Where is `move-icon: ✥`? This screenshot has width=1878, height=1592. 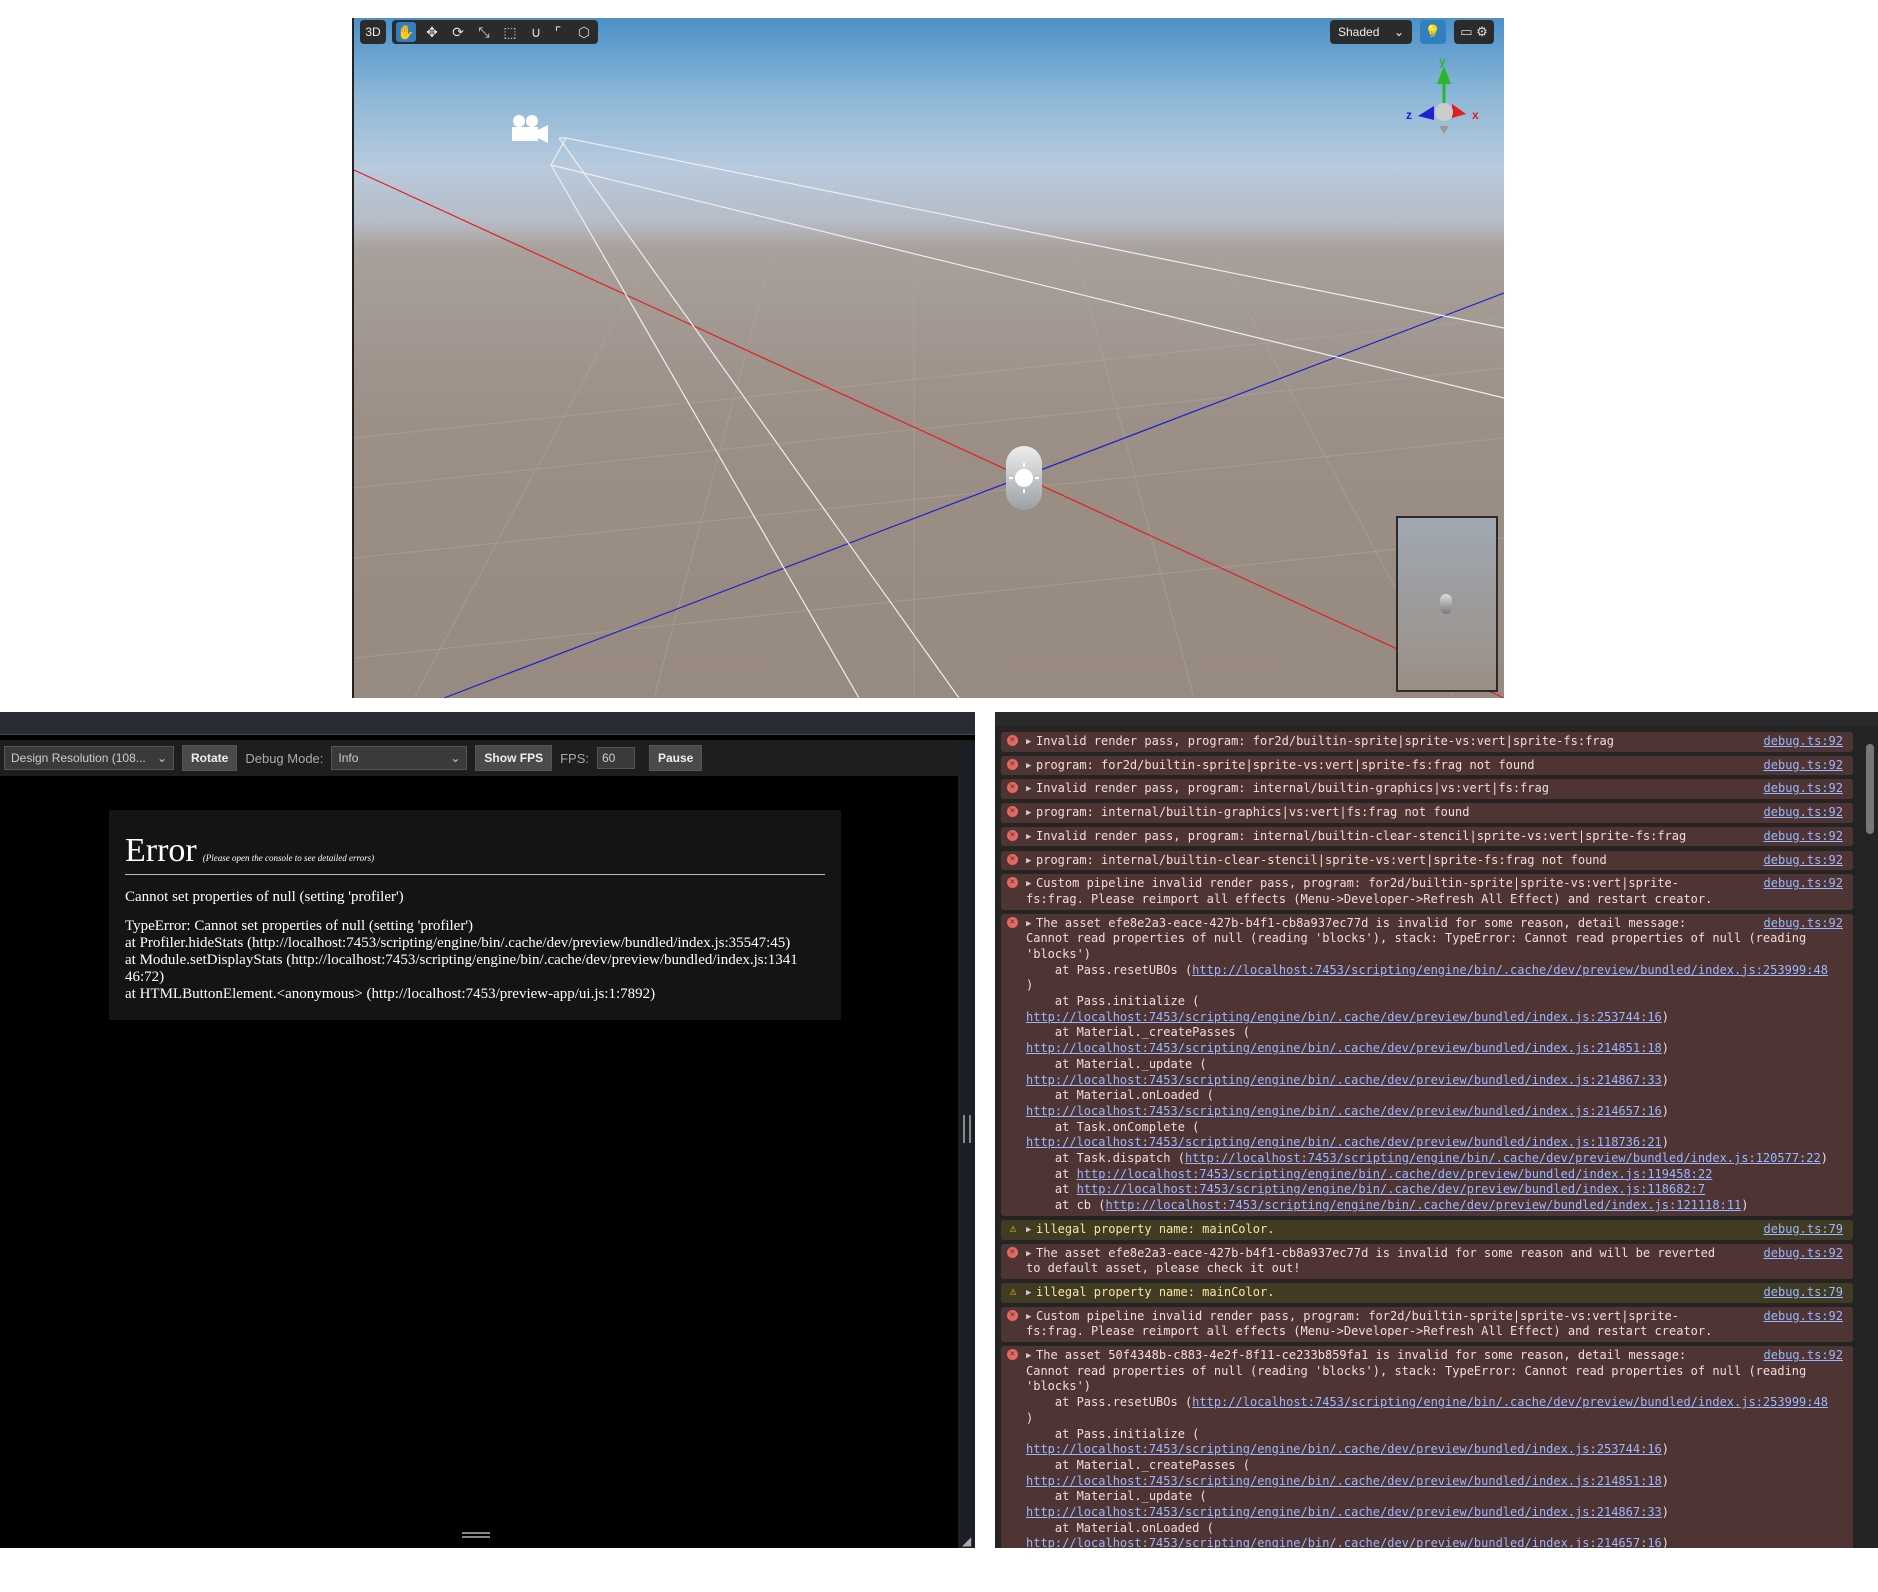 move-icon: ✥ is located at coordinates (432, 32).